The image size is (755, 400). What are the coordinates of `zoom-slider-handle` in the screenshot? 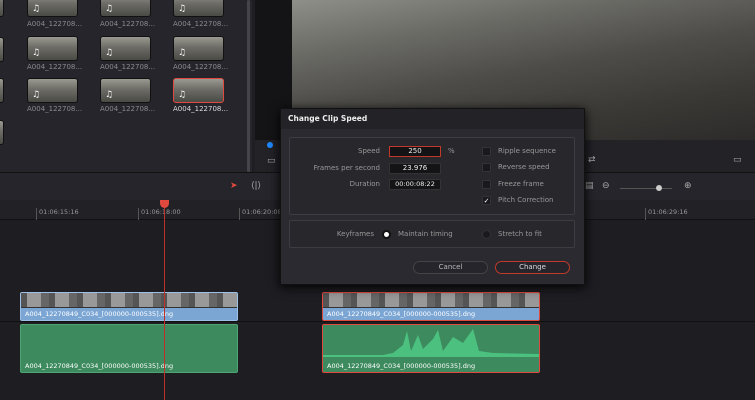 It's located at (659, 188).